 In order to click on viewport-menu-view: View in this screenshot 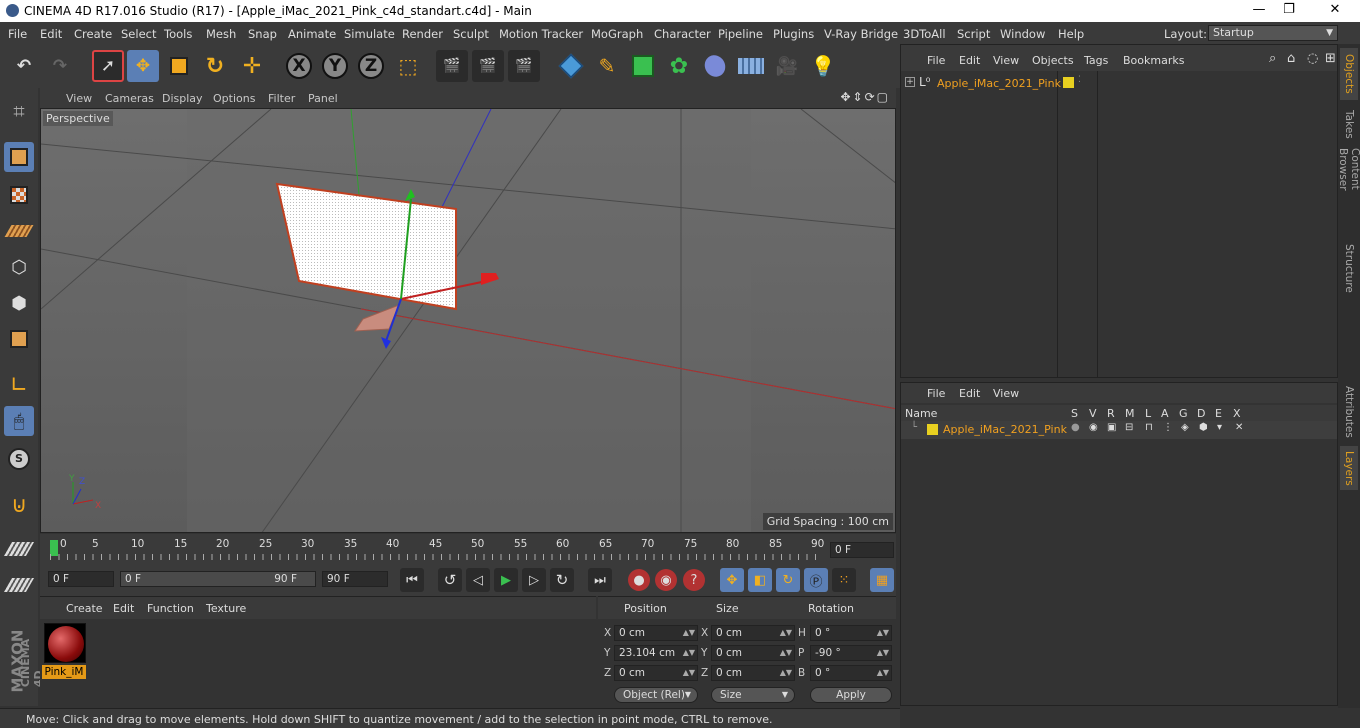, I will do `click(79, 98)`.